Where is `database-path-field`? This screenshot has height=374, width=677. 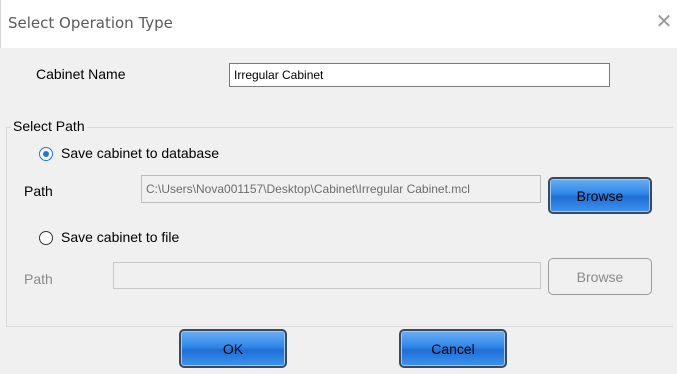
database-path-field is located at coordinates (341, 189).